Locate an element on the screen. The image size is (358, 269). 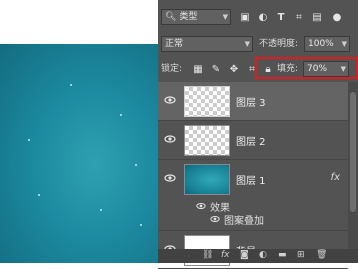
layer-row-layer1: 图层 1 fx is located at coordinates (253, 179).